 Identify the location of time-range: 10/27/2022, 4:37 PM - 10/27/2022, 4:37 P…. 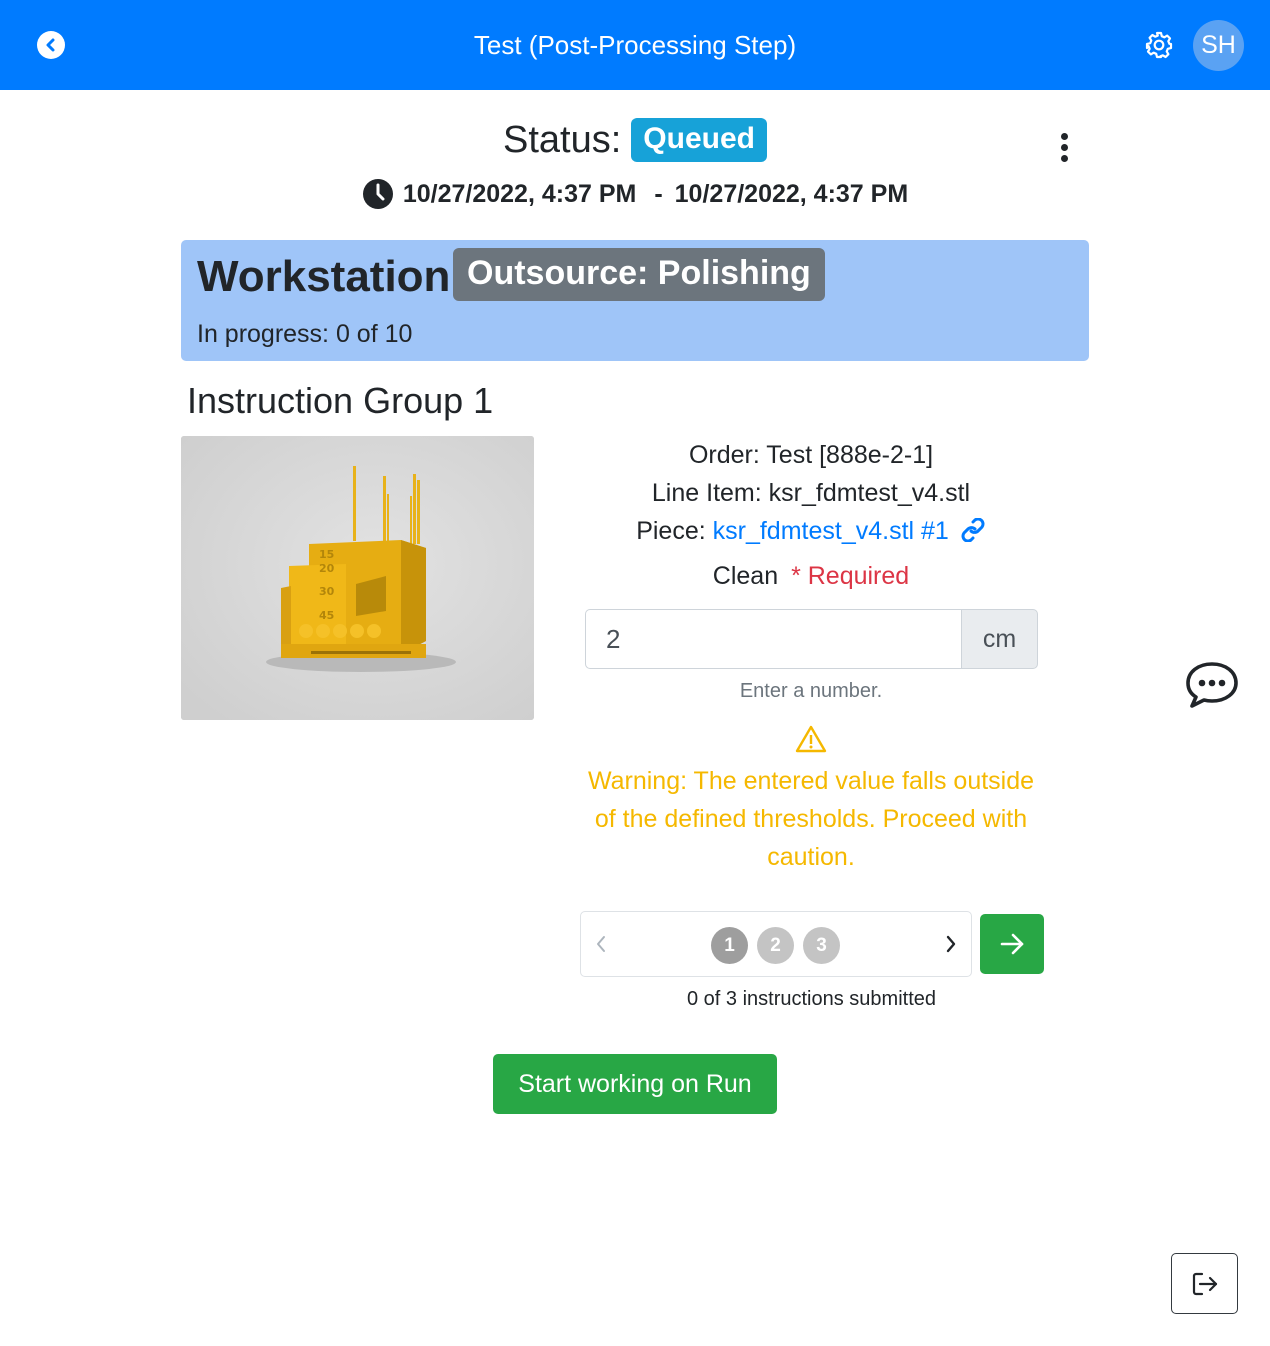
(635, 194).